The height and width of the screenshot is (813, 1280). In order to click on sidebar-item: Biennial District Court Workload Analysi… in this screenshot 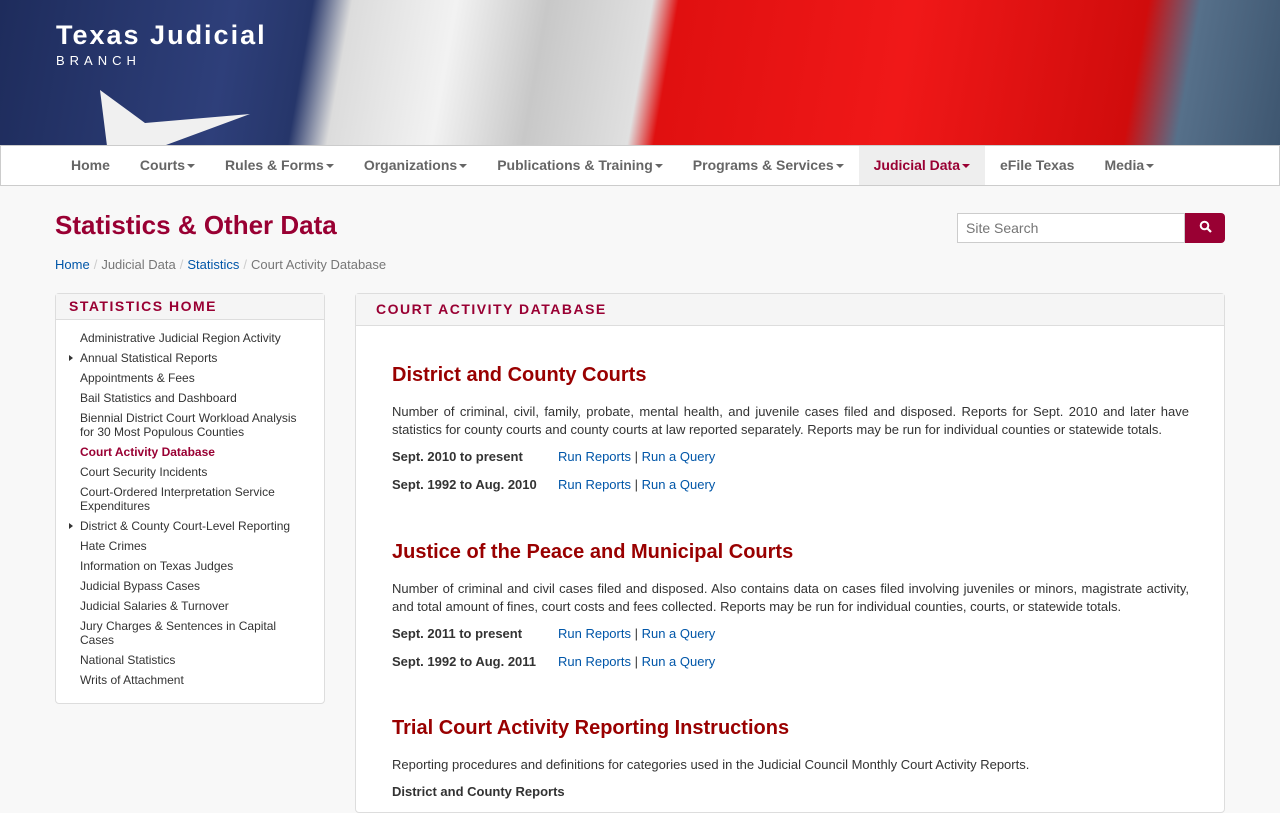, I will do `click(202, 425)`.